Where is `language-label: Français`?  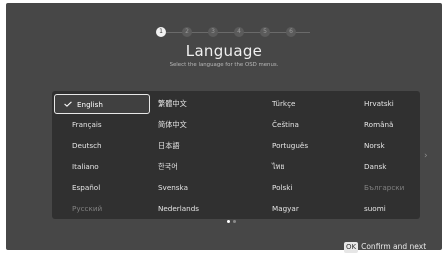 language-label: Français is located at coordinates (87, 124).